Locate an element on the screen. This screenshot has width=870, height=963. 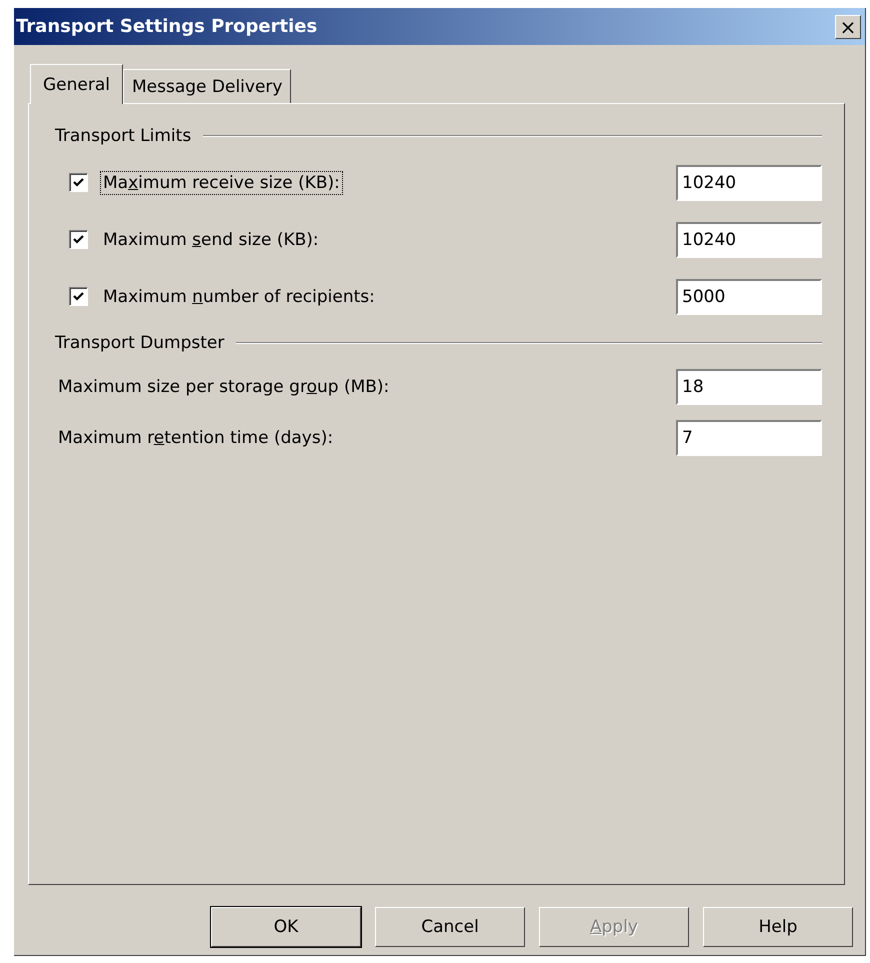
input-field: 18 is located at coordinates (749, 386).